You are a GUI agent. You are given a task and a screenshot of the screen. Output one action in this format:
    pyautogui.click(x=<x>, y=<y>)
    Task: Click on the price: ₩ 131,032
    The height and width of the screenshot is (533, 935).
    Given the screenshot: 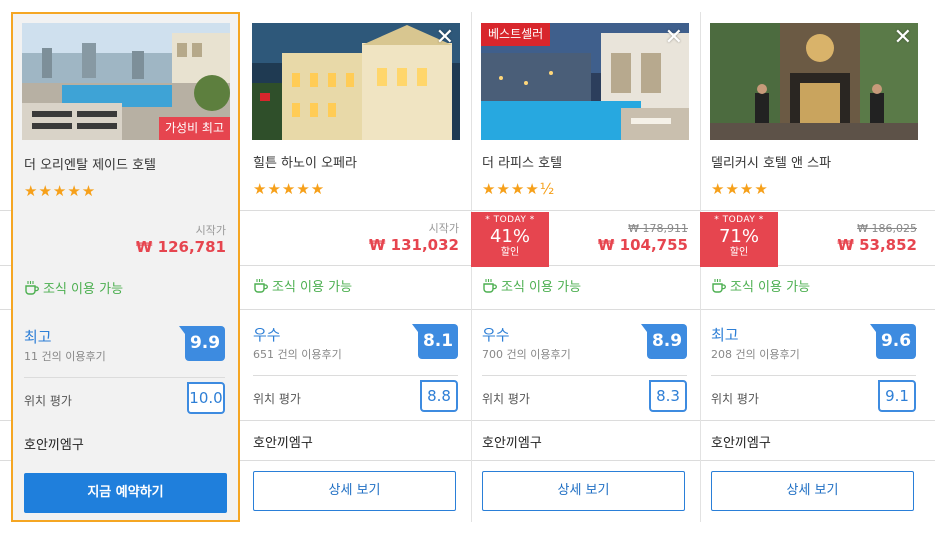 What is the action you would take?
    pyautogui.click(x=413, y=245)
    